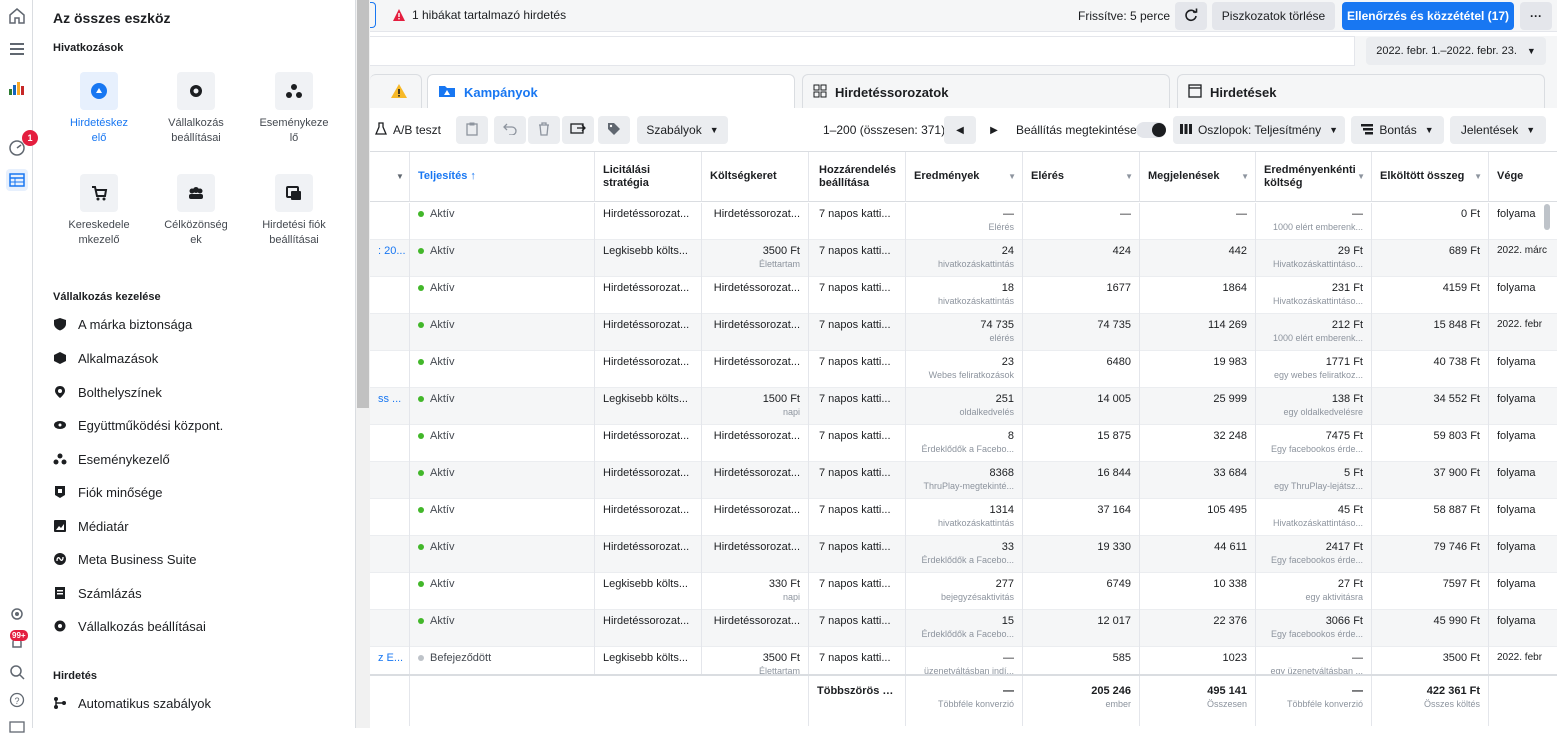 The image size is (1557, 738). What do you see at coordinates (960, 130) in the screenshot?
I see `prev-page-button: ◀` at bounding box center [960, 130].